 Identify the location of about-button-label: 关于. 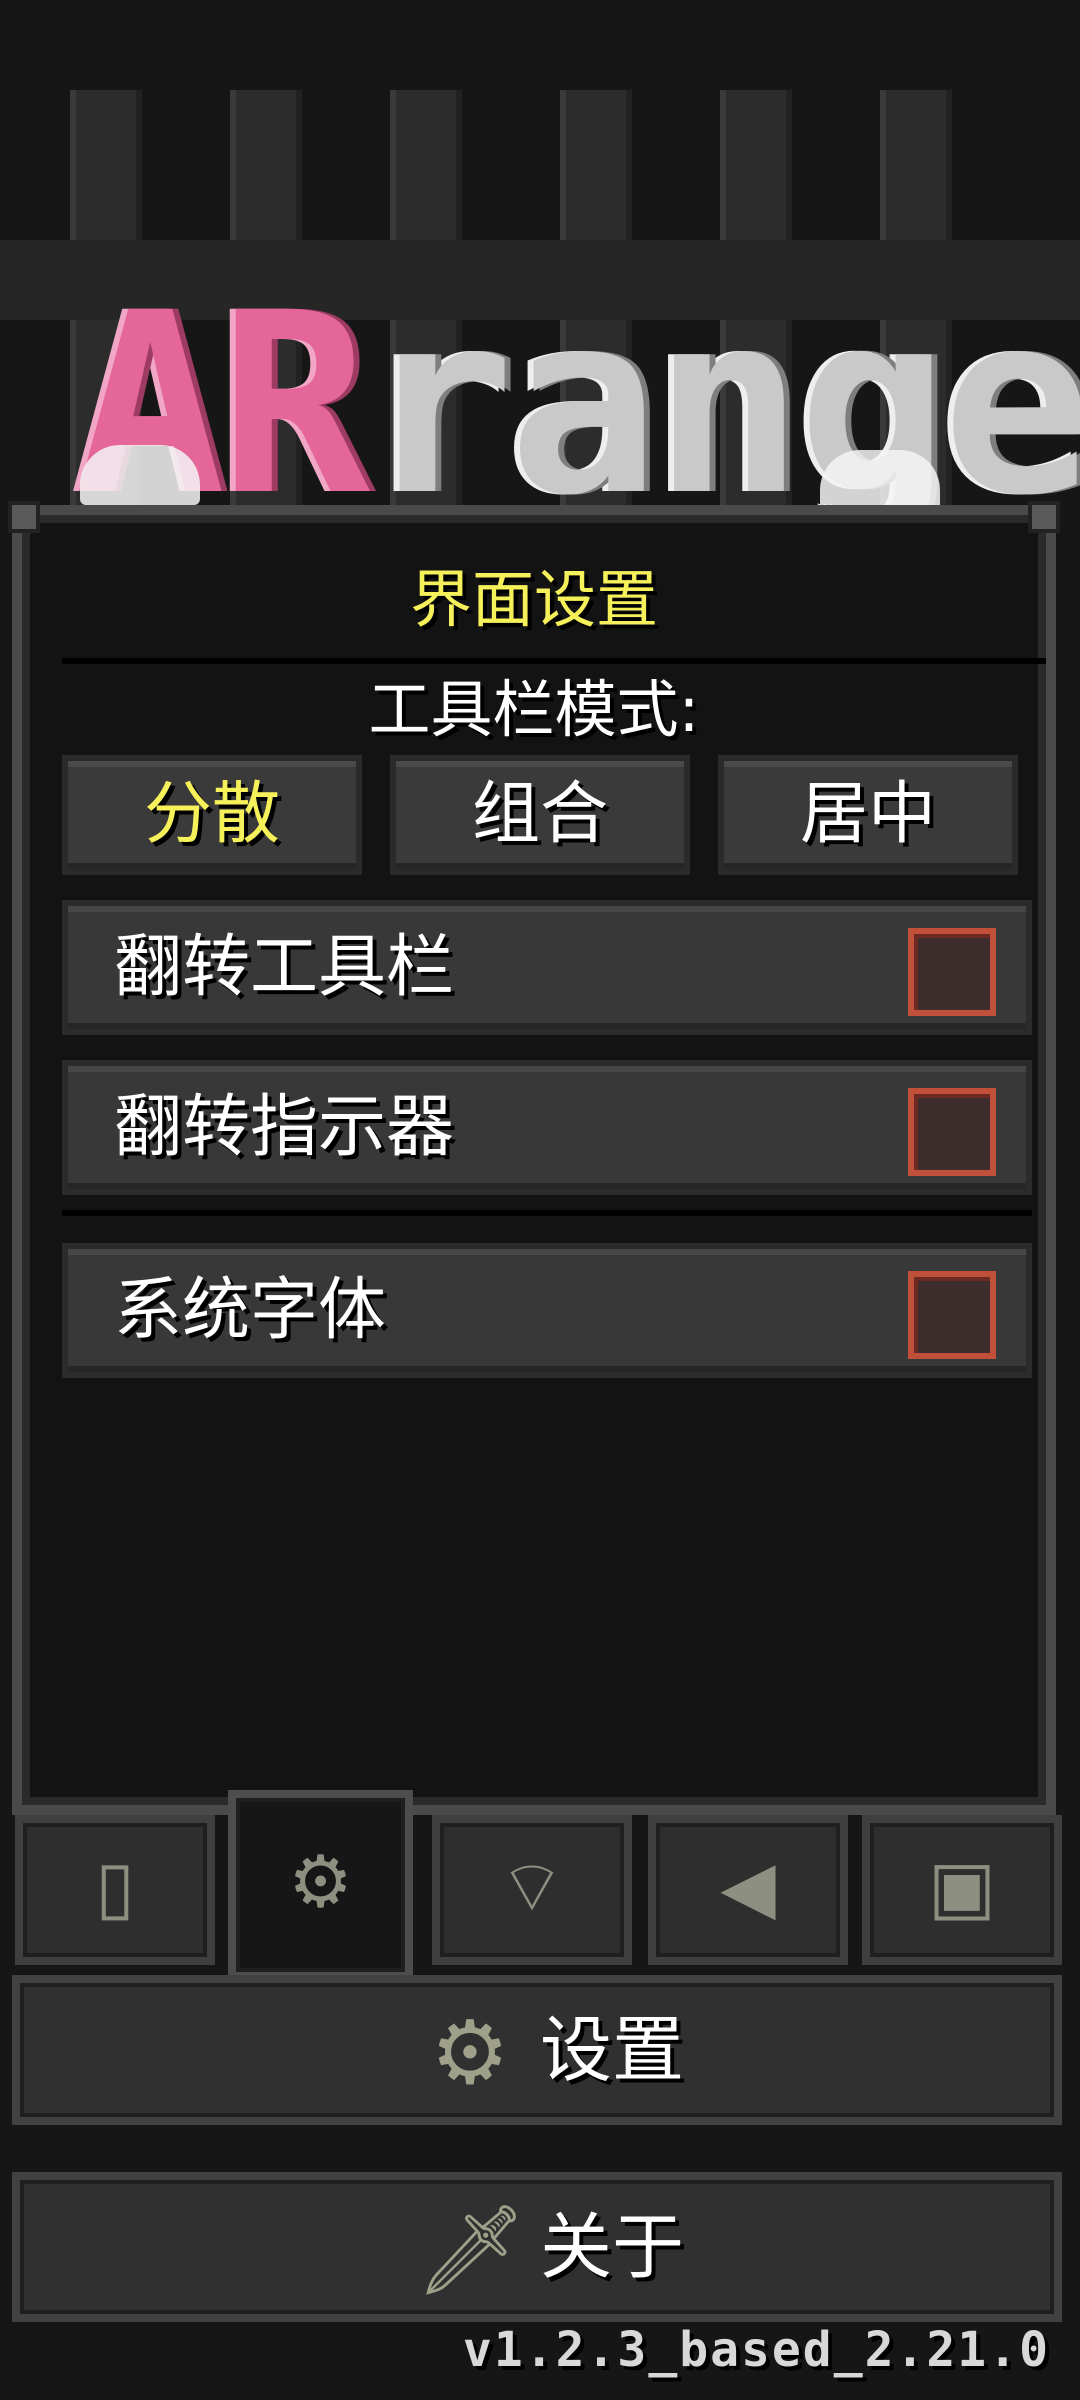
(612, 2247).